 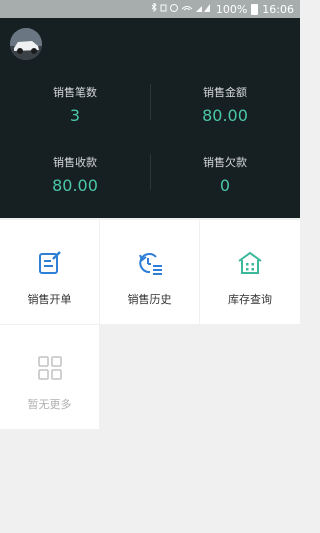 I want to click on stat-sales-received: 销售收款 80.00, so click(x=75, y=174).